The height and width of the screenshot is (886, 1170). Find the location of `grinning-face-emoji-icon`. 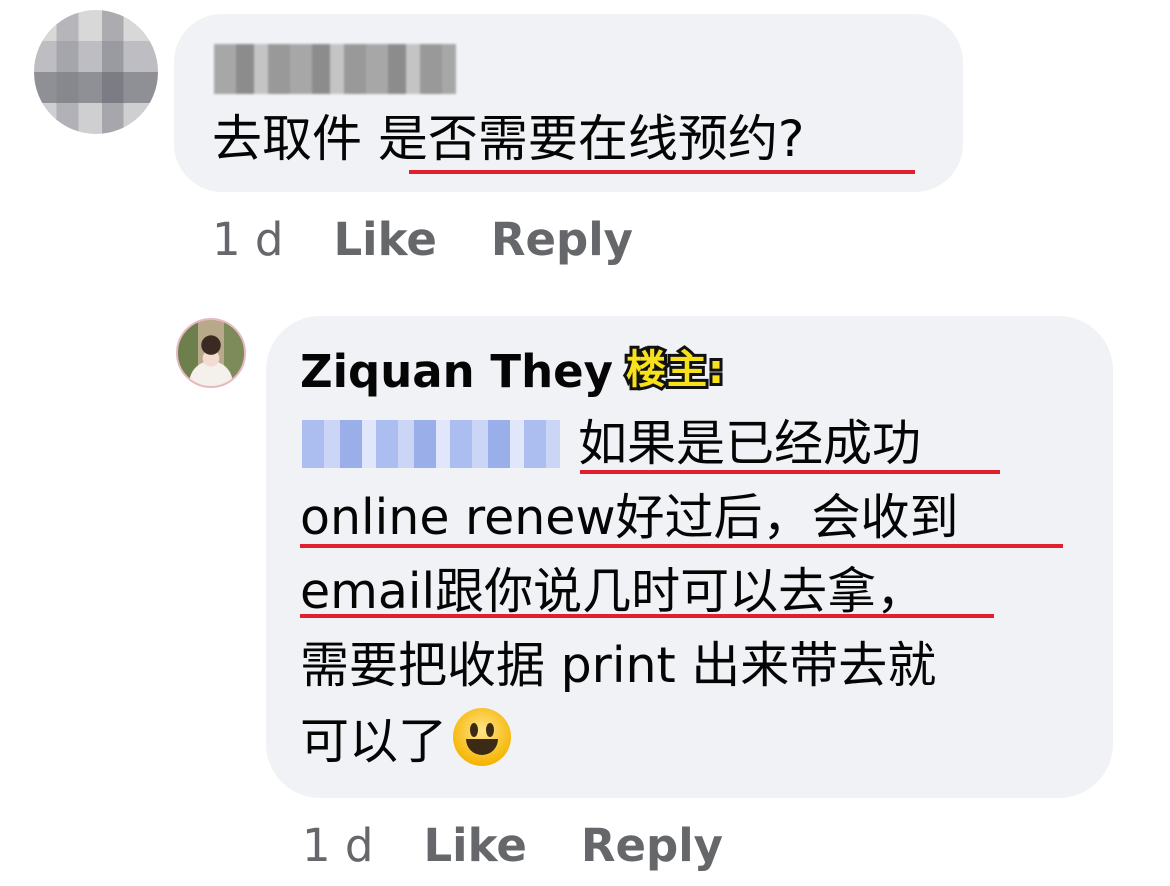

grinning-face-emoji-icon is located at coordinates (482, 737).